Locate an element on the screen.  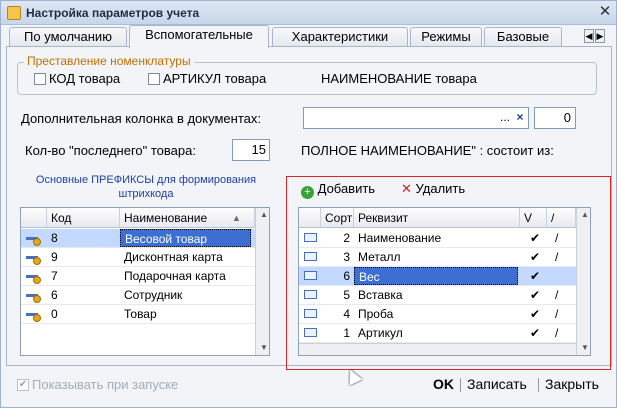
table-row: 5 Вставка ✔ / is located at coordinates (437, 295).